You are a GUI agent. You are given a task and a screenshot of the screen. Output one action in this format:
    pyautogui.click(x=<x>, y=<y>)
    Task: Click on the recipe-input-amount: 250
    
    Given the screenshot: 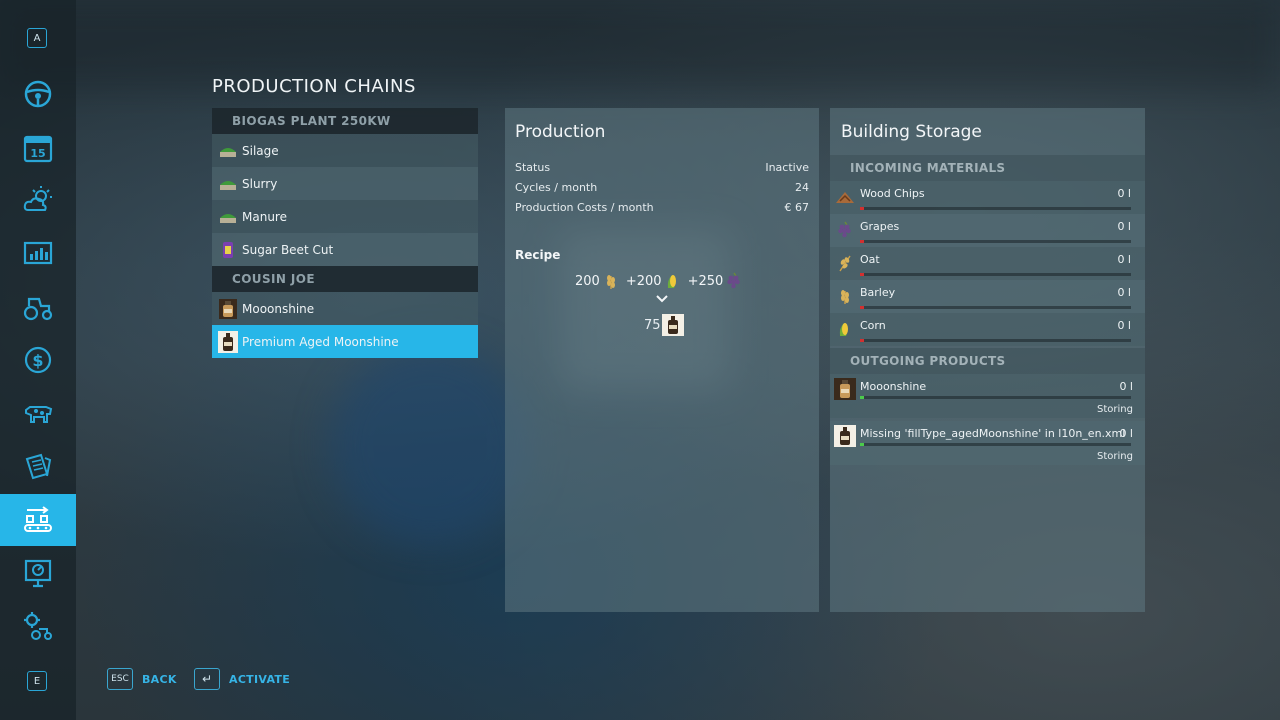 What is the action you would take?
    pyautogui.click(x=711, y=281)
    